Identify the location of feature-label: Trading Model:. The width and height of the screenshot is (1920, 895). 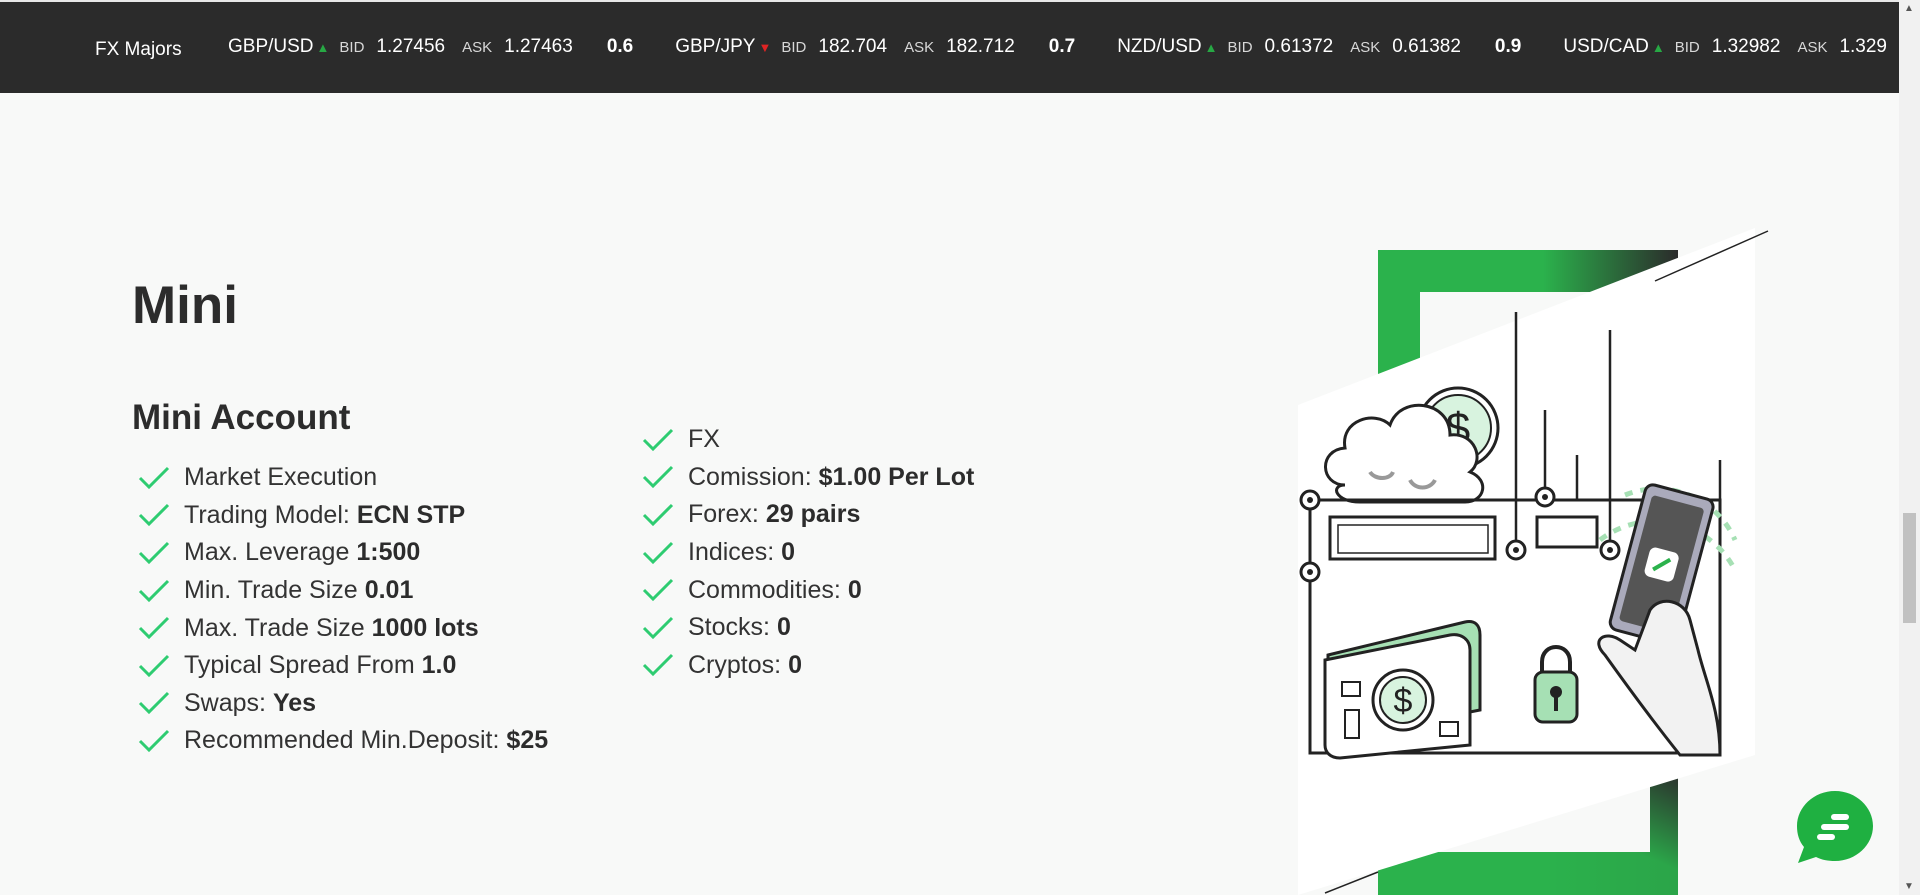
(267, 514).